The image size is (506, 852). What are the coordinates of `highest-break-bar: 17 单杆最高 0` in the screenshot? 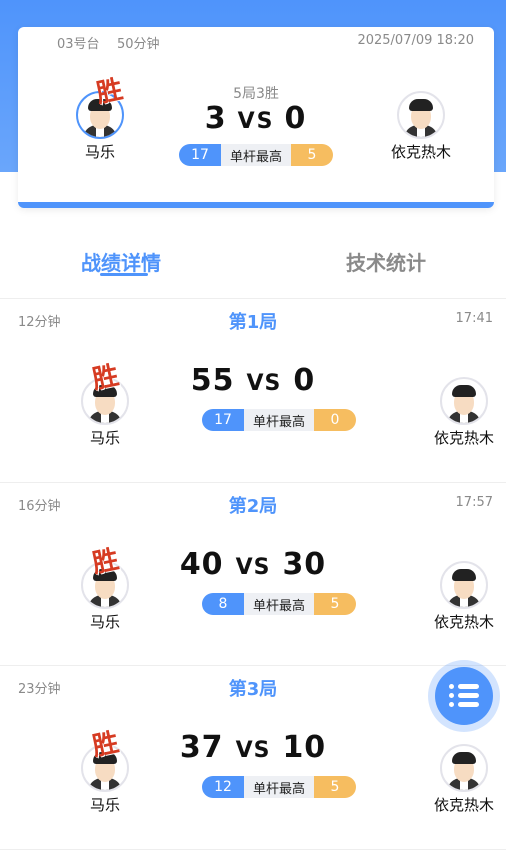 It's located at (279, 420).